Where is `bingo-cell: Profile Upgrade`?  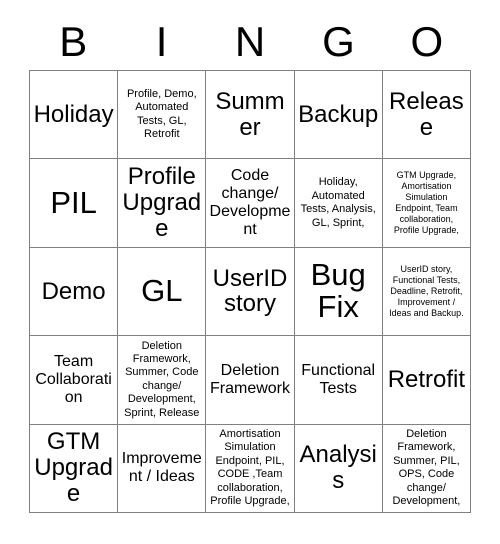 bingo-cell: Profile Upgrade is located at coordinates (162, 203).